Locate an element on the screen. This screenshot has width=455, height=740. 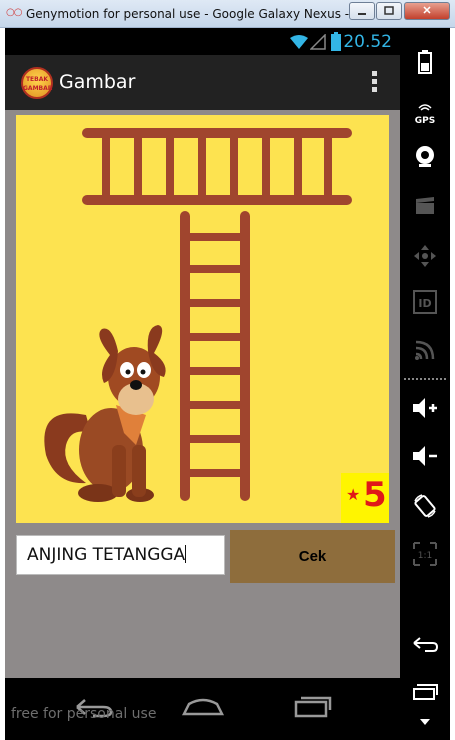
menu-icon is located at coordinates (425, 722).